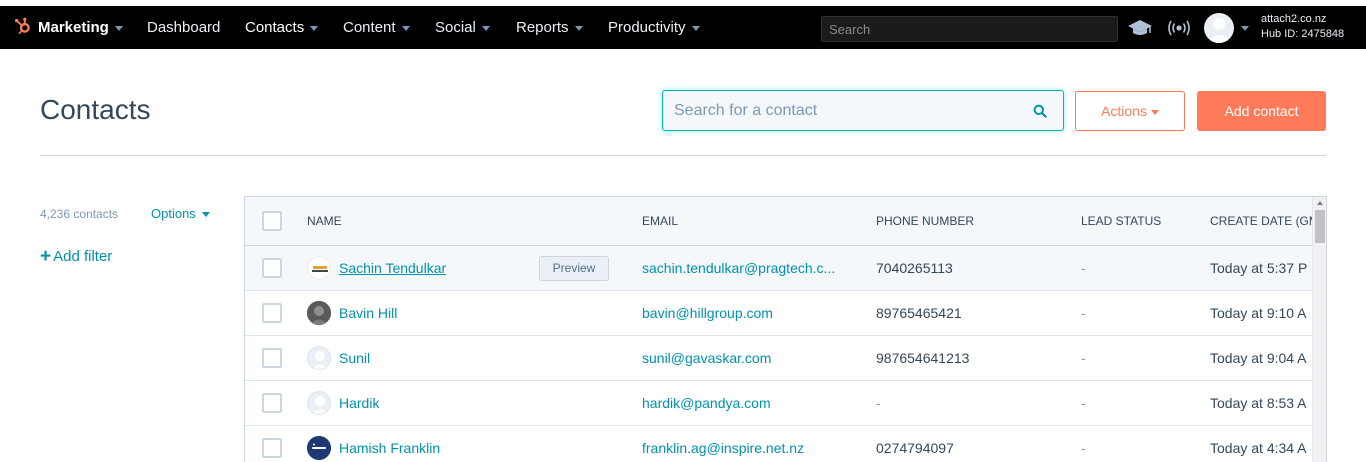  I want to click on nav-reports: Reports, so click(549, 27).